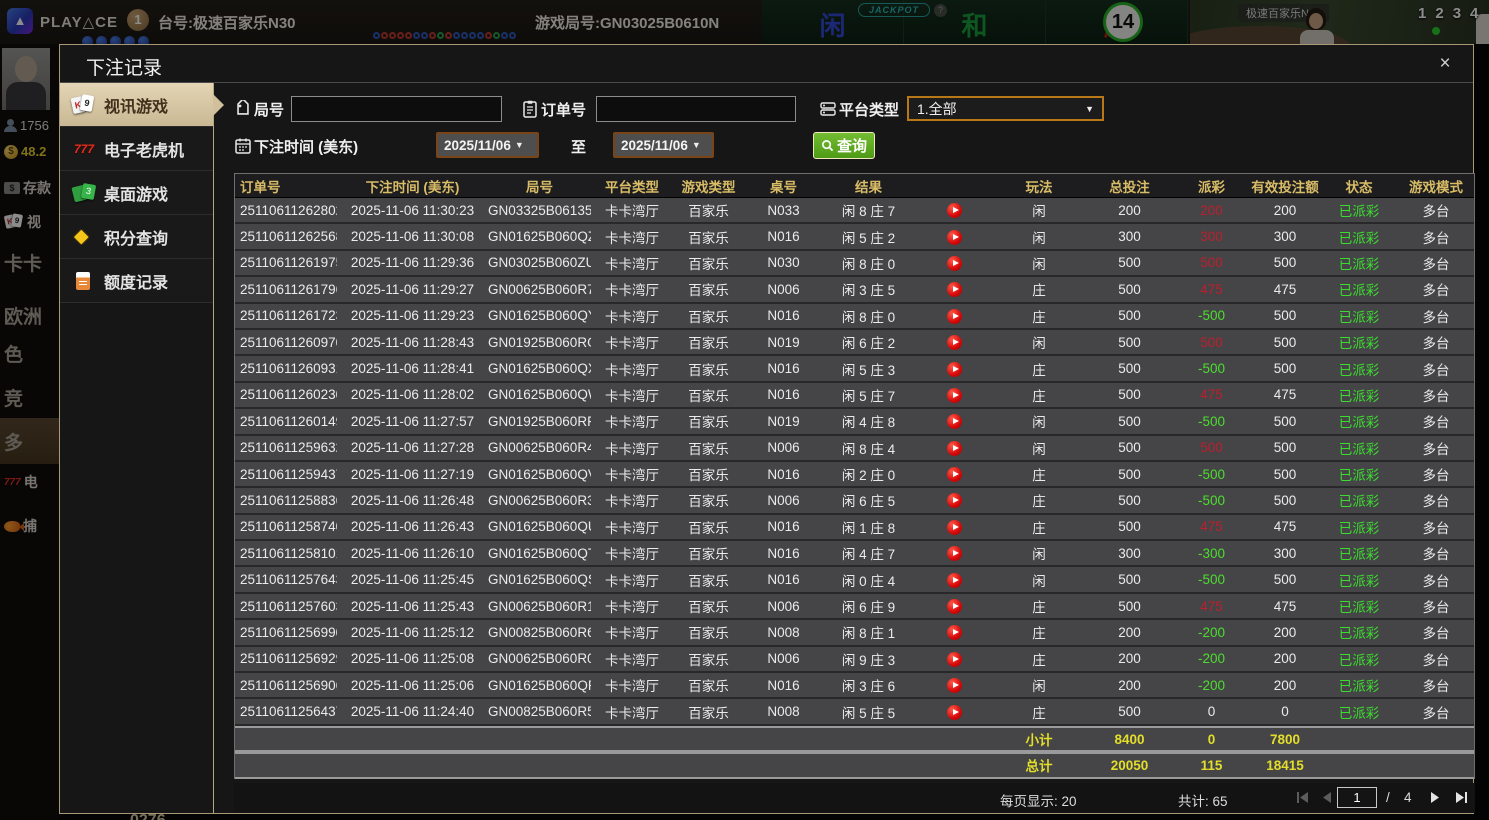 This screenshot has width=1489, height=820. I want to click on cell-order: 订单号, so click(260, 187).